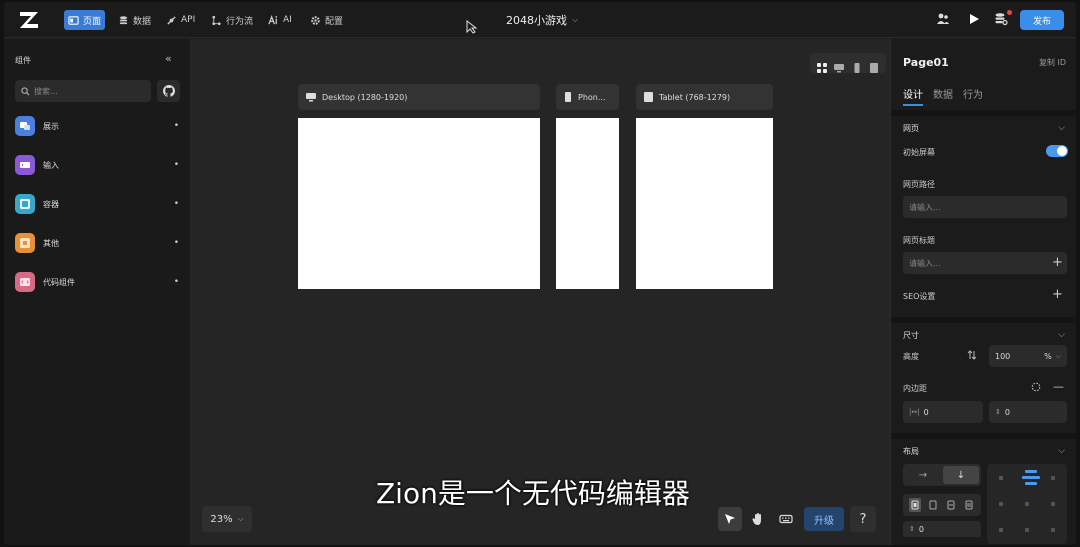  I want to click on github-icon, so click(168, 91).